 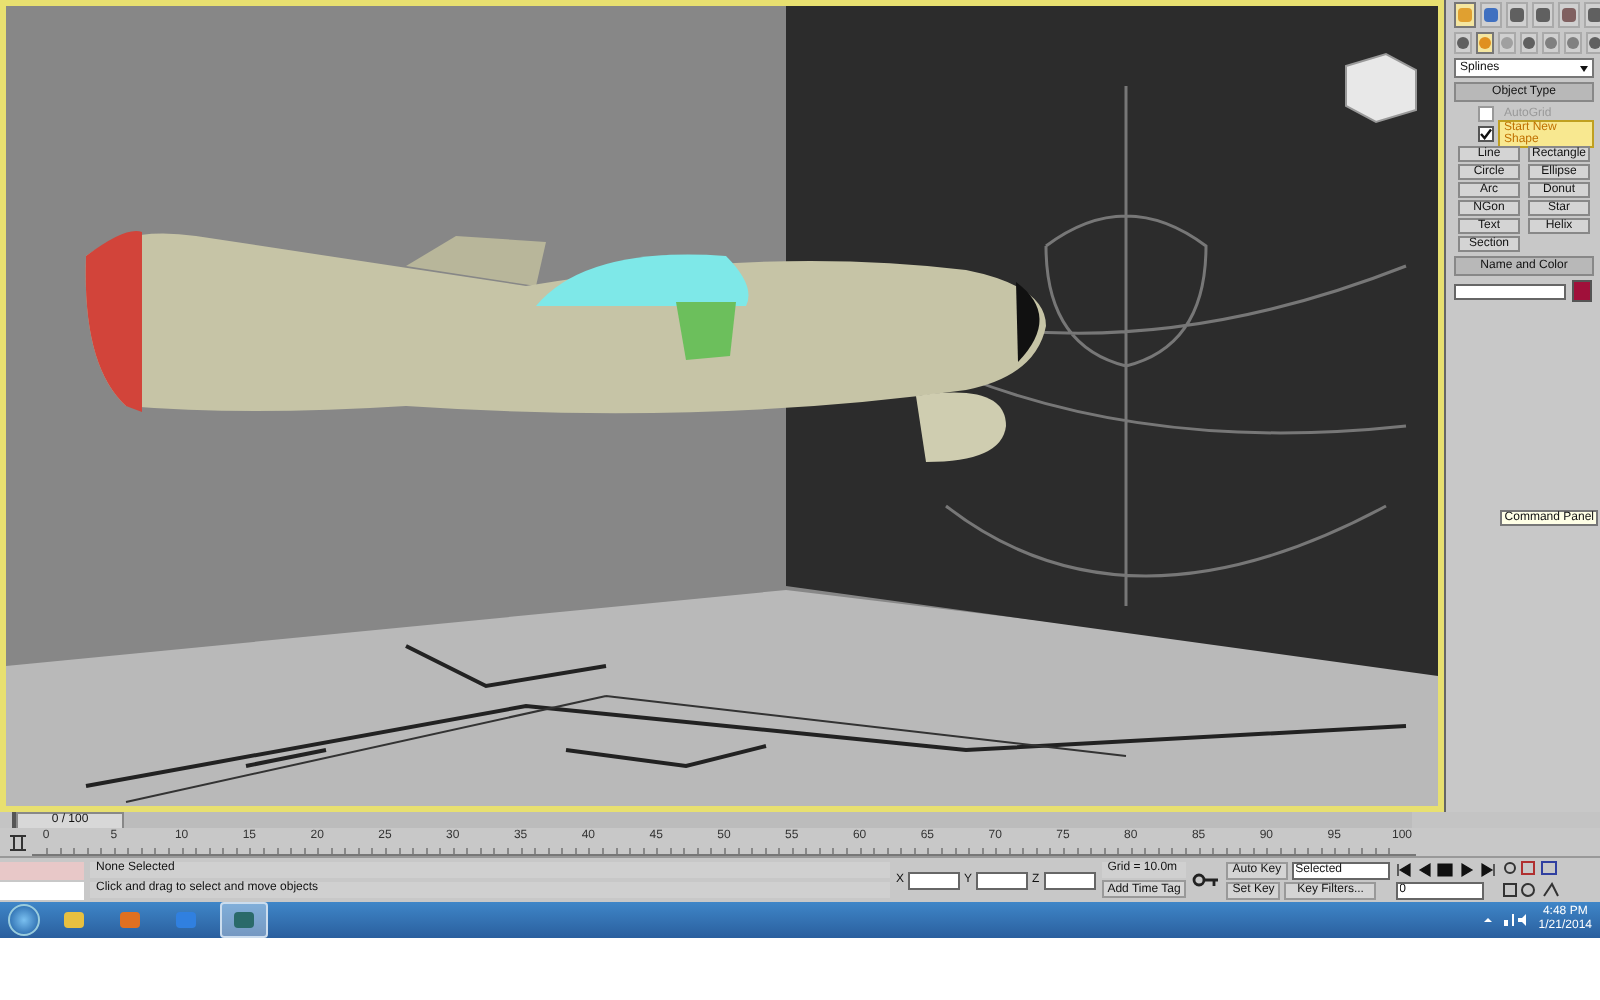 I want to click on hierarchy-tab, so click(x=1517, y=15).